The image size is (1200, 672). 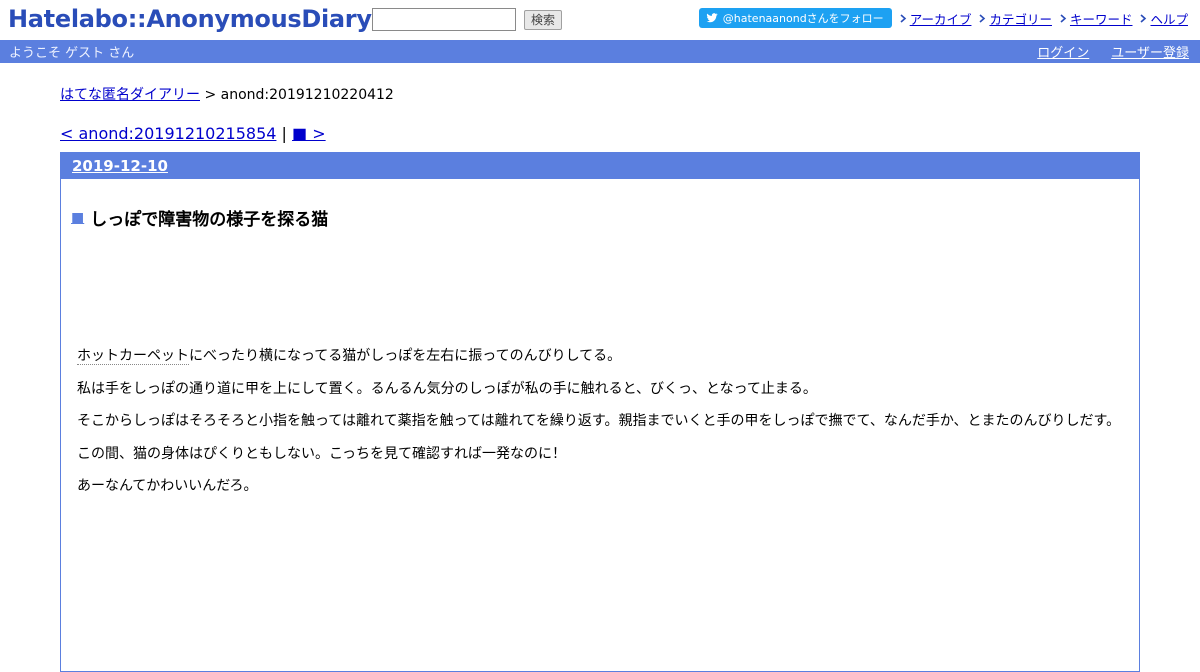 What do you see at coordinates (133, 356) in the screenshot?
I see `keyword-link: ホットカーペット` at bounding box center [133, 356].